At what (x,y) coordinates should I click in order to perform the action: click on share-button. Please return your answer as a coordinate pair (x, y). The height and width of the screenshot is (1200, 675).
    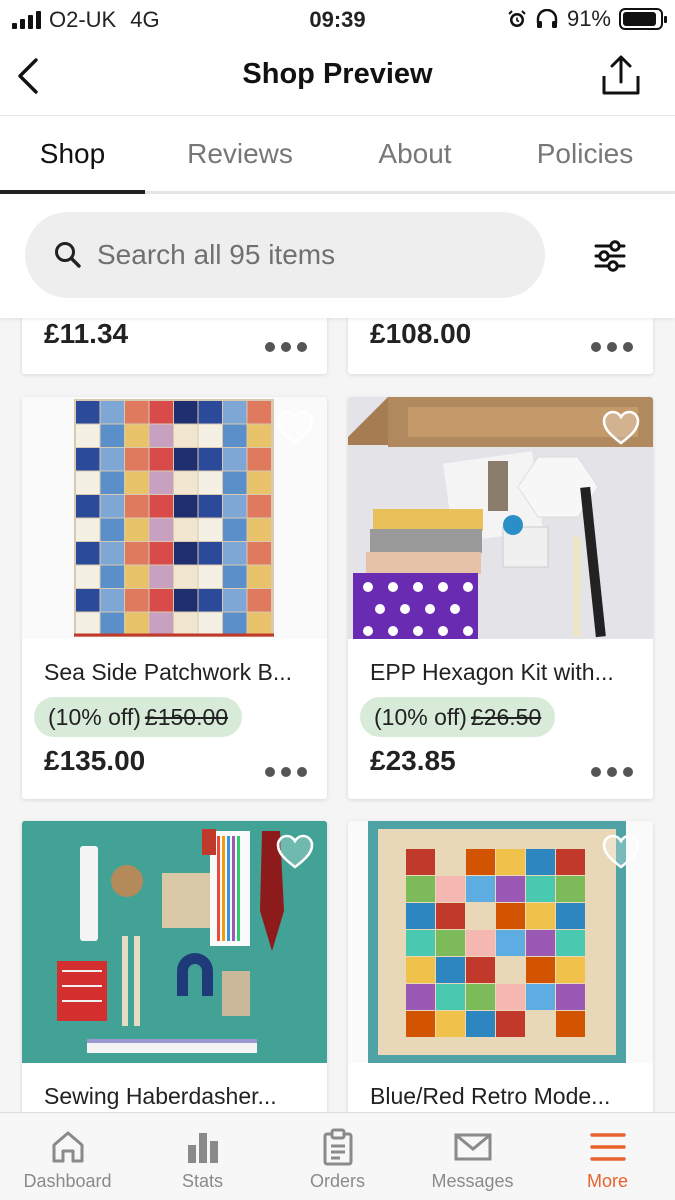
    Looking at the image, I should click on (621, 75).